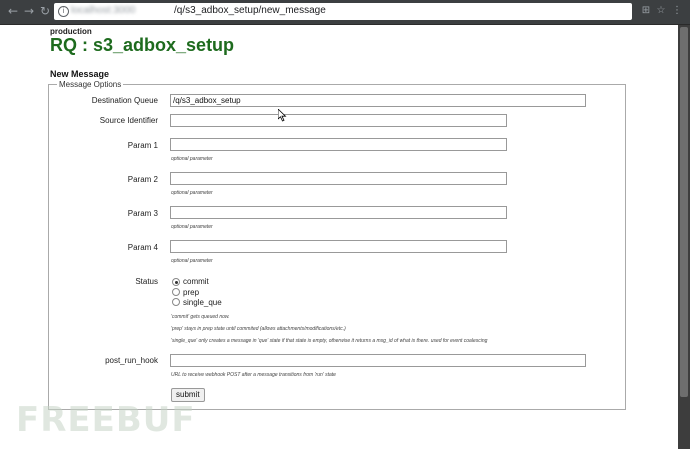 The height and width of the screenshot is (449, 690). I want to click on param-1-input, so click(338, 144).